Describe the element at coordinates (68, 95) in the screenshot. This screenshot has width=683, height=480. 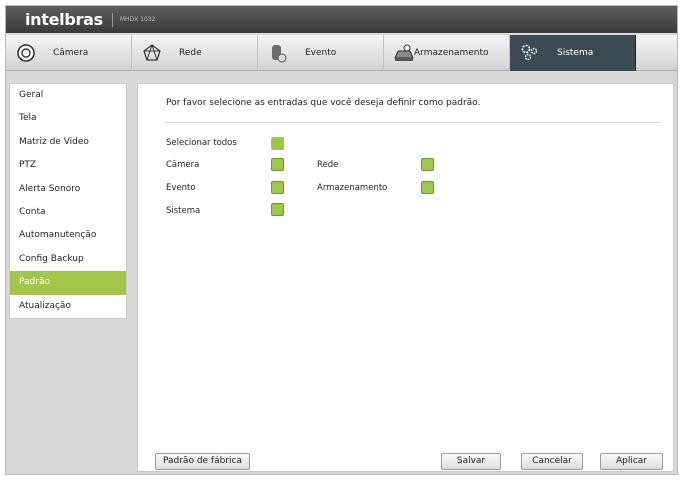
I see `sidebar-item-geral: Geral` at that location.